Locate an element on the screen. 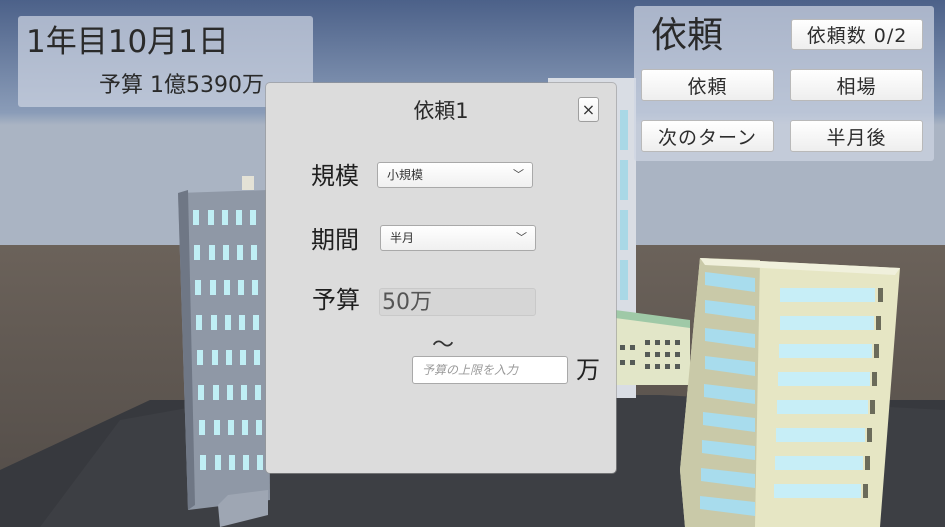 Image resolution: width=945 pixels, height=527 pixels. current-date: 1年目10月1日 is located at coordinates (127, 42).